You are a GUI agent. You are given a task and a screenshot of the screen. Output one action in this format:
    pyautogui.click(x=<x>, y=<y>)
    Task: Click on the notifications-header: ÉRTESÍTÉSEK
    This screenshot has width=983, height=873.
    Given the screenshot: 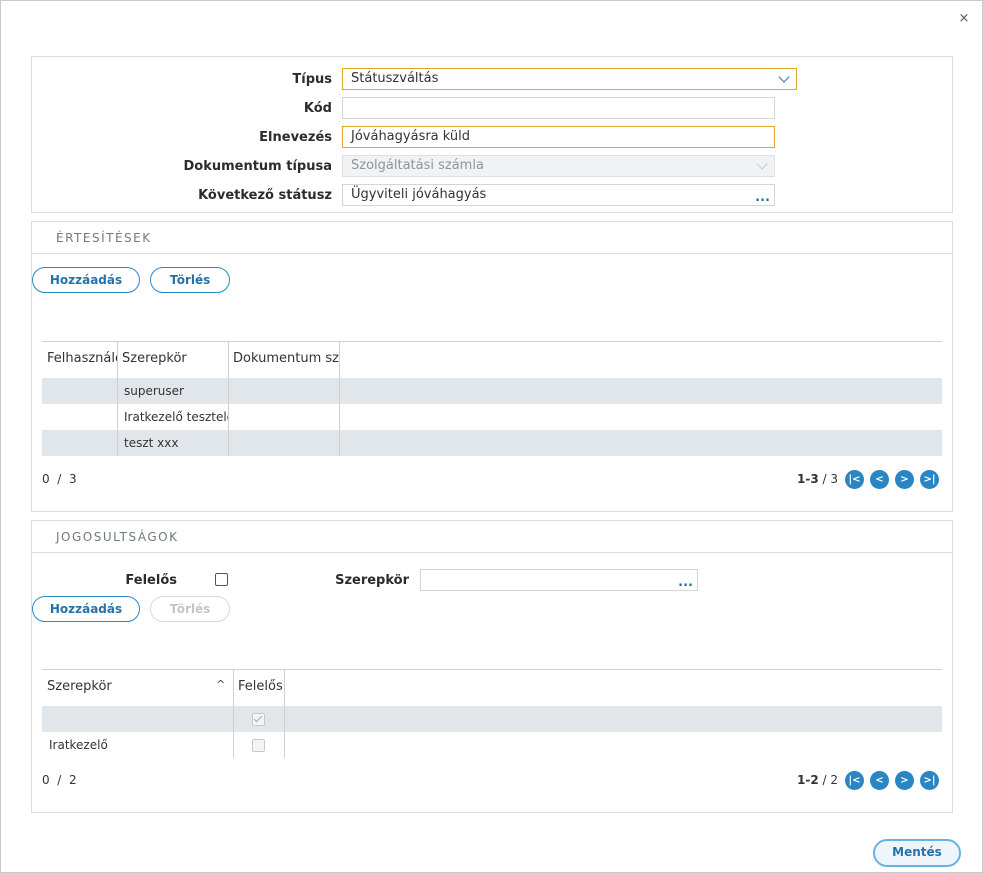 What is the action you would take?
    pyautogui.click(x=492, y=238)
    